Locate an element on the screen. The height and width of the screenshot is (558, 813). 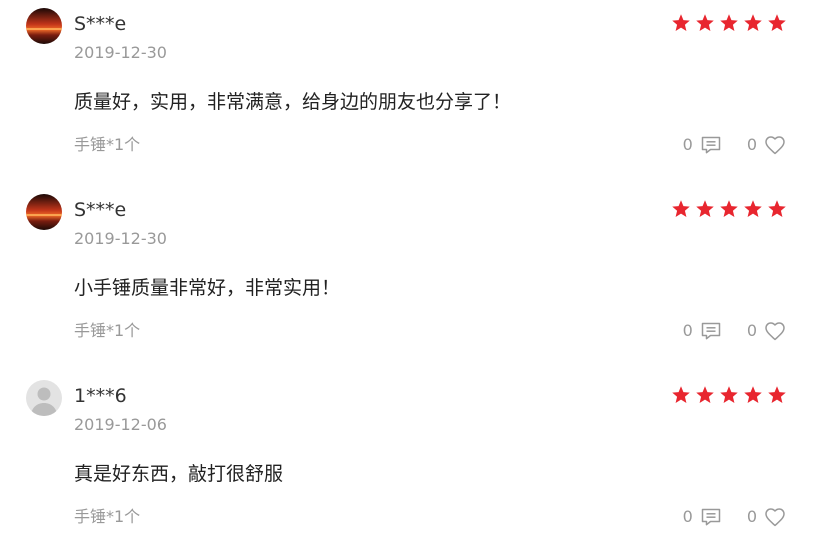
review-content: 真是好东西，敲打很舒服 is located at coordinates (179, 474).